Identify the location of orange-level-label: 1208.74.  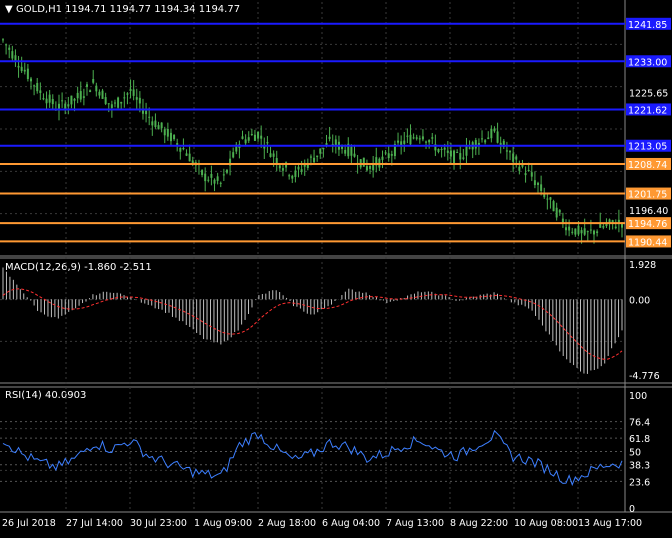
(647, 165).